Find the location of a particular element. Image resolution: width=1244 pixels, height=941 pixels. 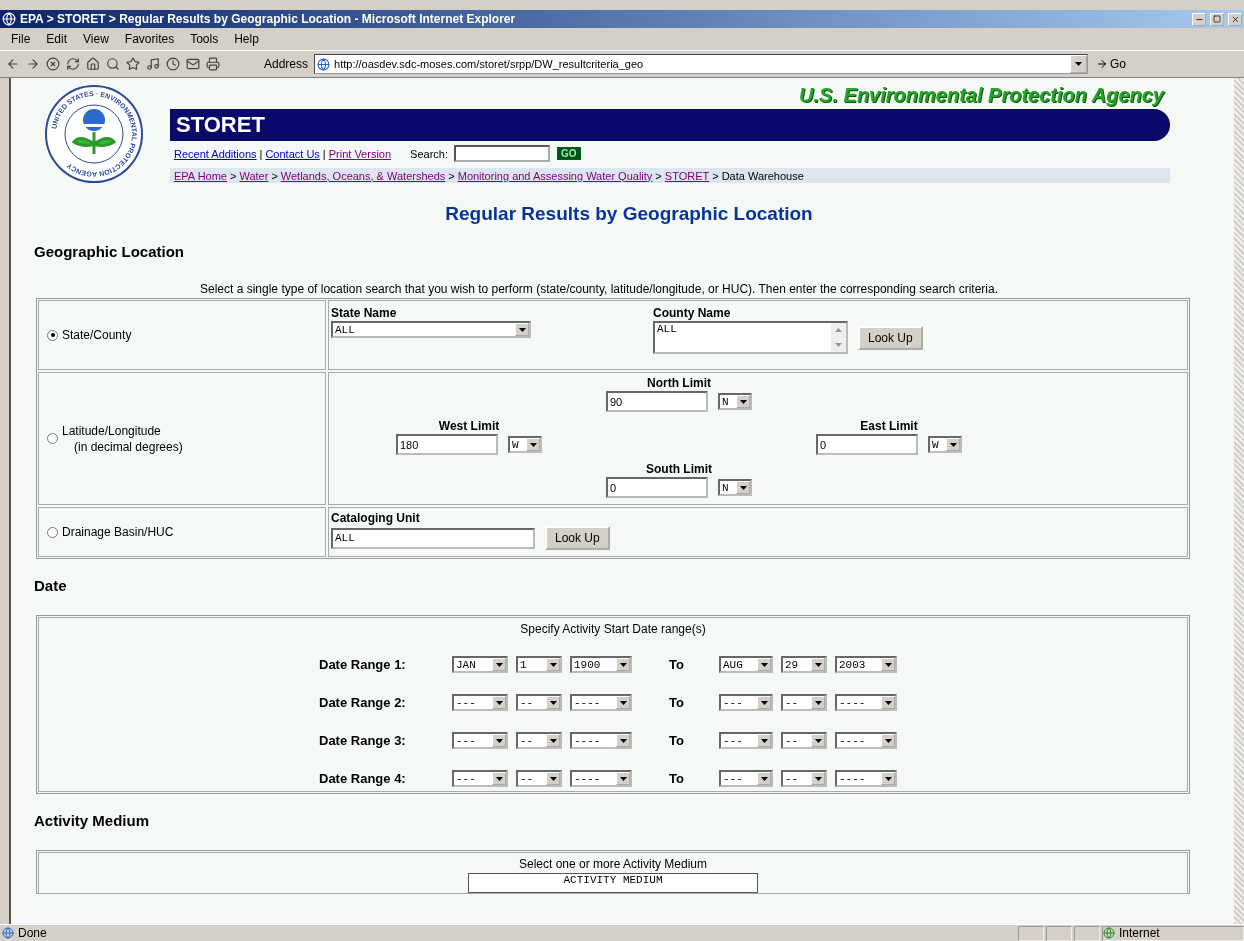

breadcrumb-link: EPA Home is located at coordinates (200, 175).